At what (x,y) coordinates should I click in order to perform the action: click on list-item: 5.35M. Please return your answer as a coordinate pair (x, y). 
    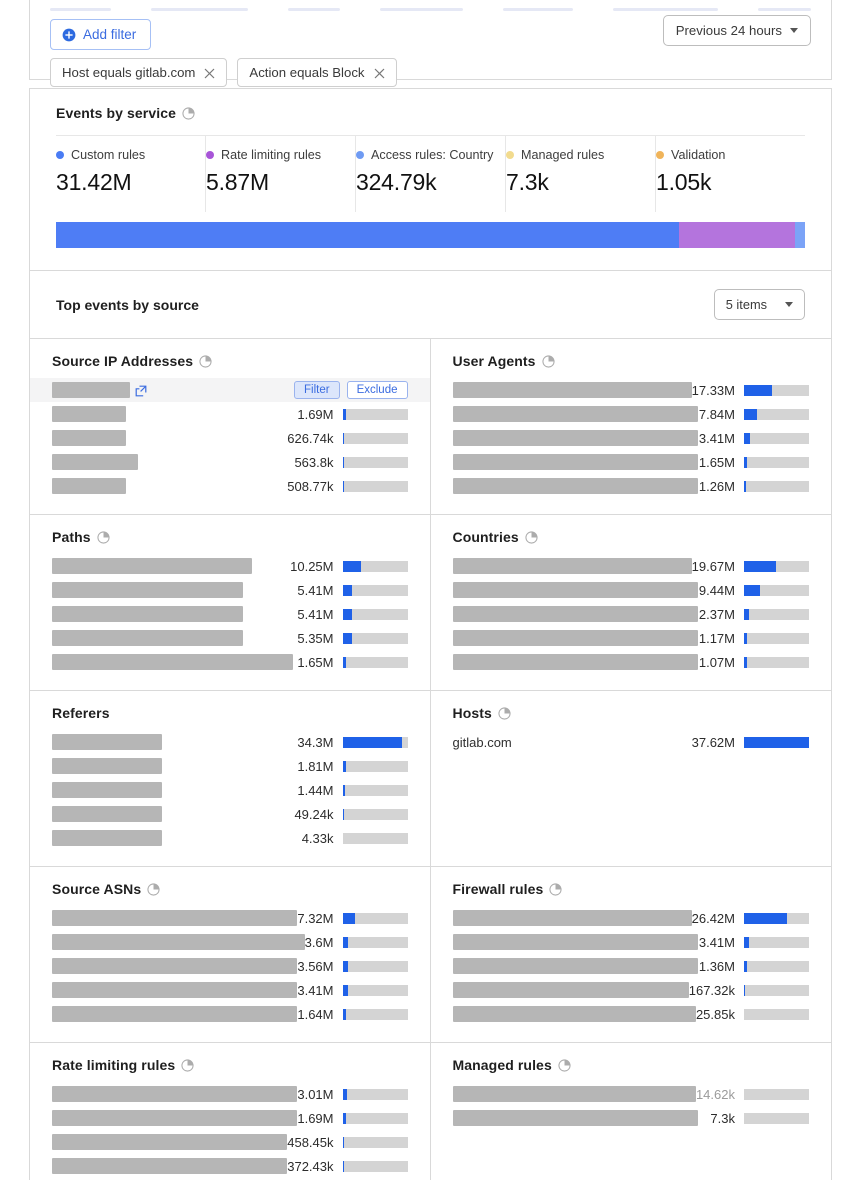
    Looking at the image, I should click on (230, 638).